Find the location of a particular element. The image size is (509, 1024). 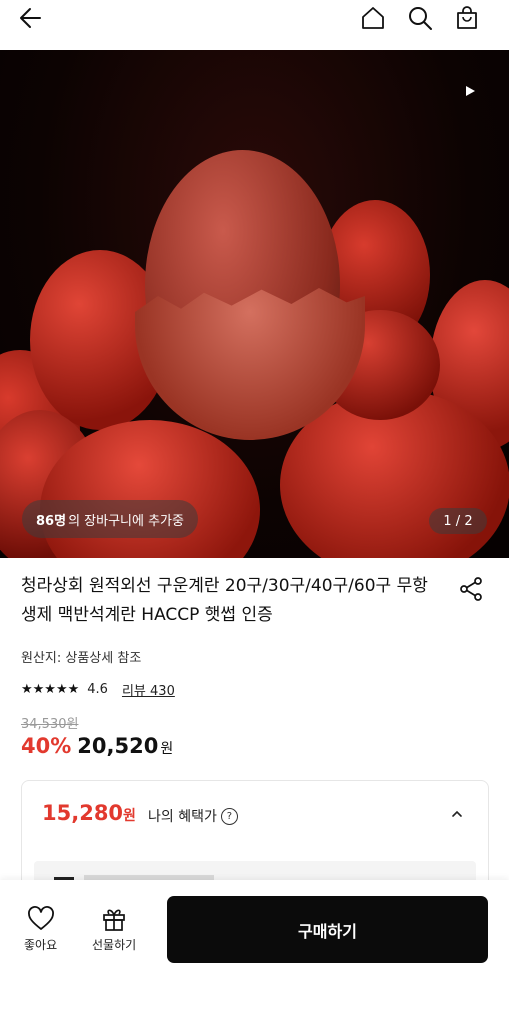

review-link: 리뷰 430 is located at coordinates (148, 689).